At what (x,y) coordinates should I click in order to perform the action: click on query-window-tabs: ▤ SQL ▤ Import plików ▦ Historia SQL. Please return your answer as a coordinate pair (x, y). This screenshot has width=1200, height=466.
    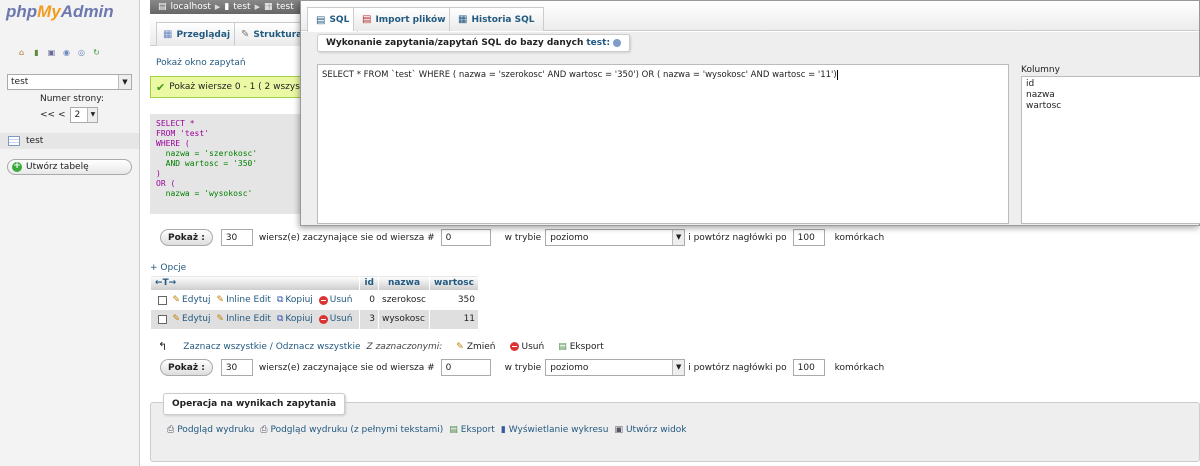
    Looking at the image, I should click on (750, 16).